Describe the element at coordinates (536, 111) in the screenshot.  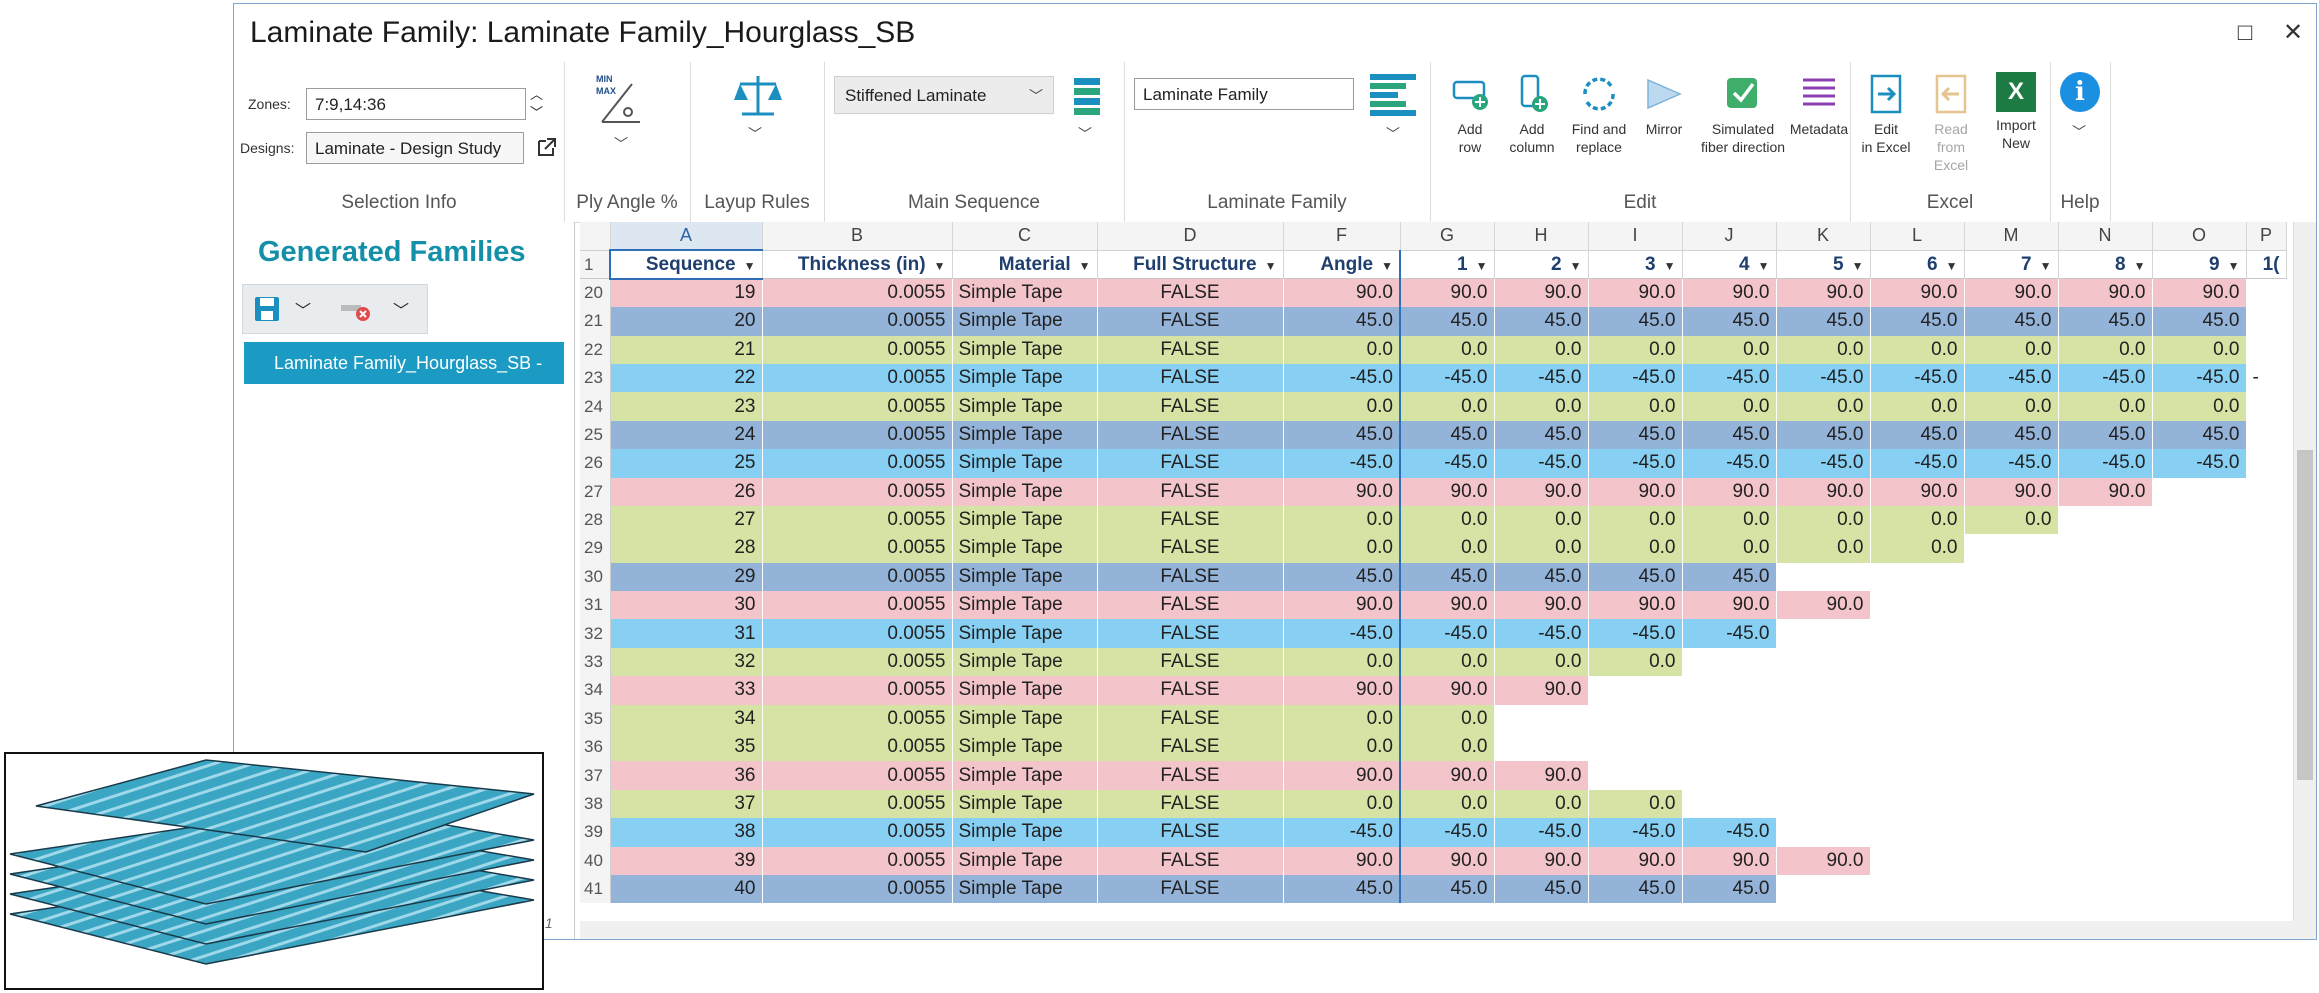
I see `zones-spinner-down-icon: ﹀` at that location.